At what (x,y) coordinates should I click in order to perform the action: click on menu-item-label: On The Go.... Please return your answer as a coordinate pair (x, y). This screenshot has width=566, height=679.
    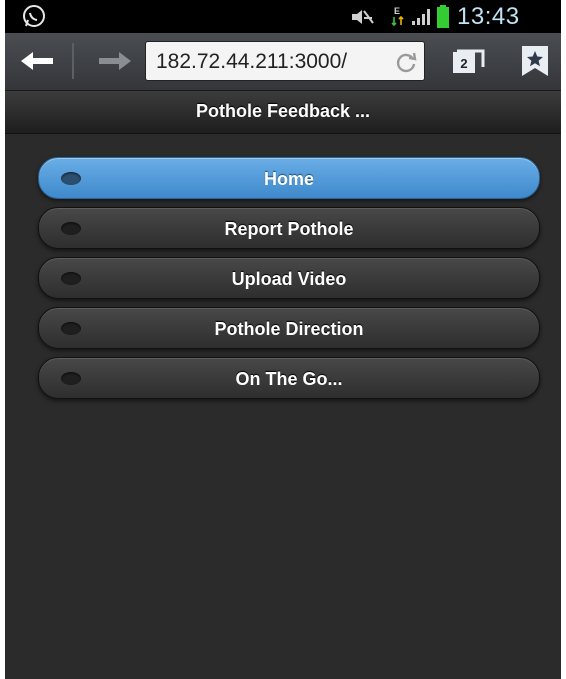
    Looking at the image, I should click on (289, 379).